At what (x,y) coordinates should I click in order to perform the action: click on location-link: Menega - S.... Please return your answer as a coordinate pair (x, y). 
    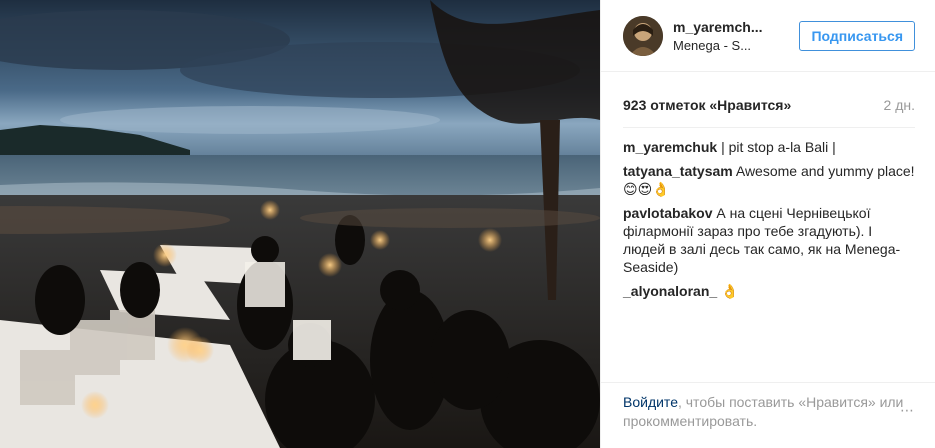
    Looking at the image, I should click on (720, 45).